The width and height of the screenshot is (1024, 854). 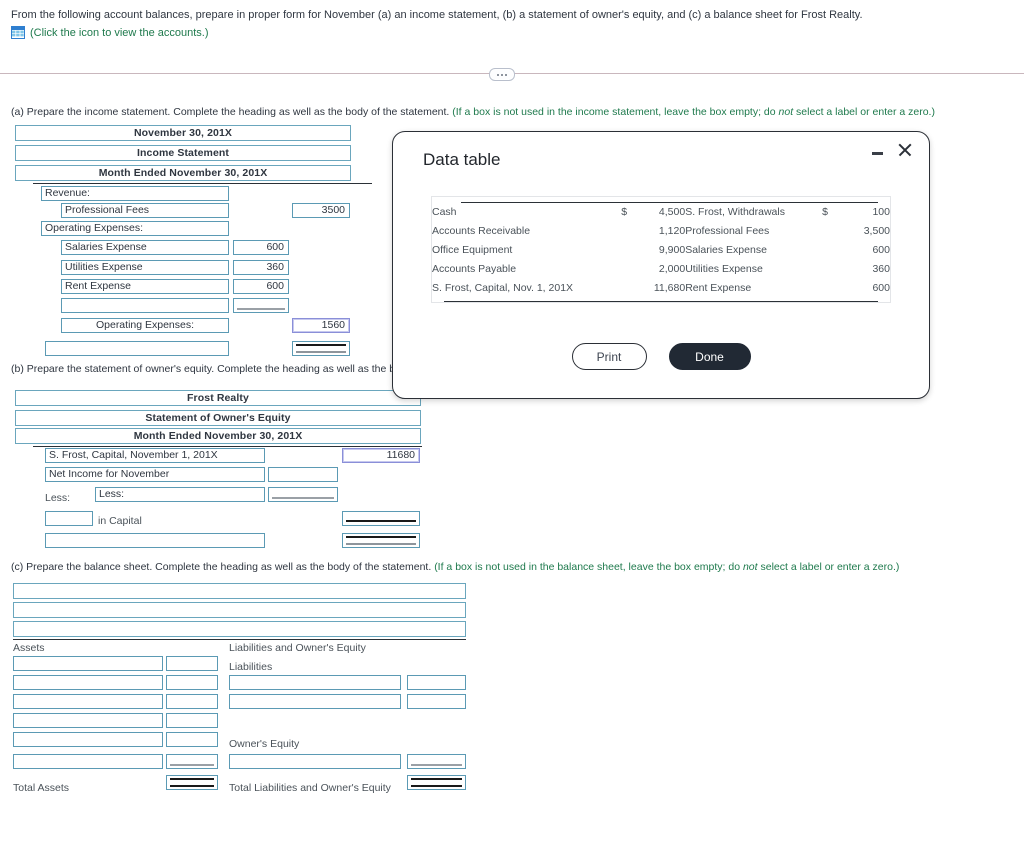 What do you see at coordinates (183, 153) in the screenshot?
I see `income-header-2: Income Statement` at bounding box center [183, 153].